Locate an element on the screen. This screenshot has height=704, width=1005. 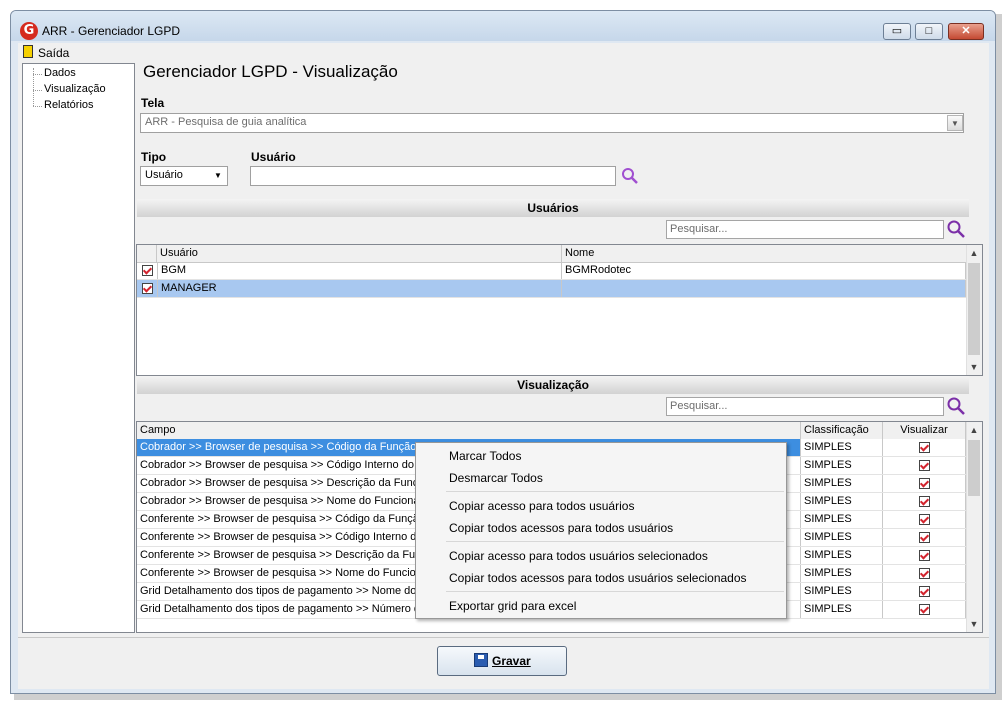
footer-divider is located at coordinates (503, 637).